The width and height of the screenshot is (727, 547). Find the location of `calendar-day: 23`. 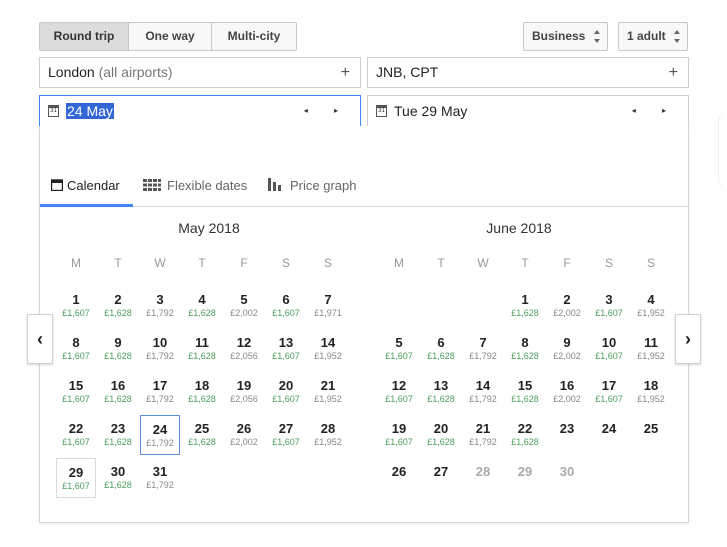

calendar-day: 23 is located at coordinates (567, 435).